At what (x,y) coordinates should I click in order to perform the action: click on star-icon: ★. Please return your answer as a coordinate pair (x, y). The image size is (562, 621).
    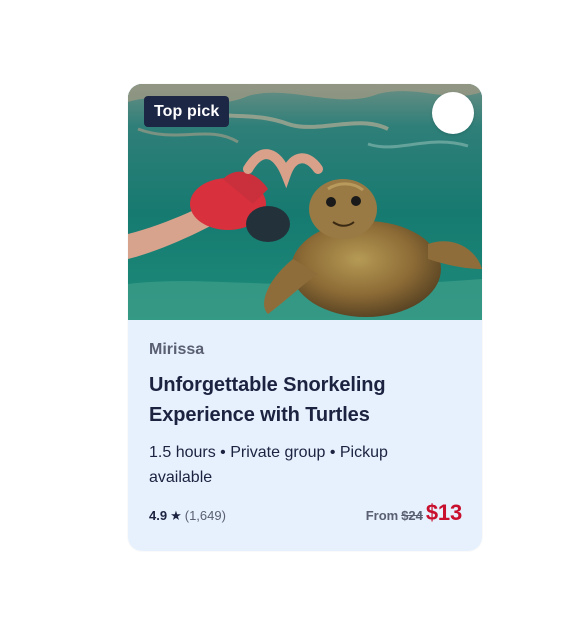
    Looking at the image, I should click on (176, 515).